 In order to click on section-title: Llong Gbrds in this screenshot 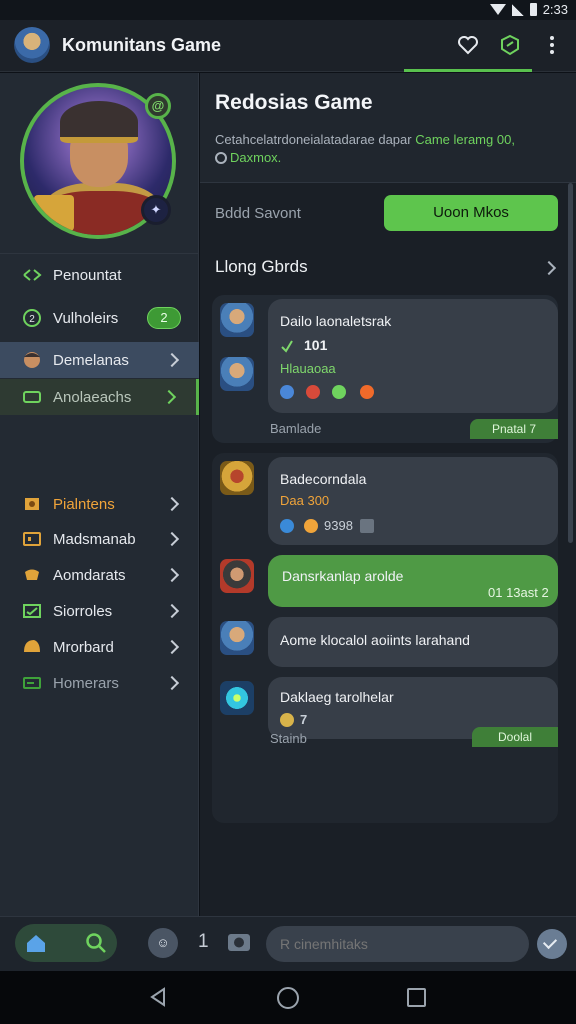, I will do `click(261, 266)`.